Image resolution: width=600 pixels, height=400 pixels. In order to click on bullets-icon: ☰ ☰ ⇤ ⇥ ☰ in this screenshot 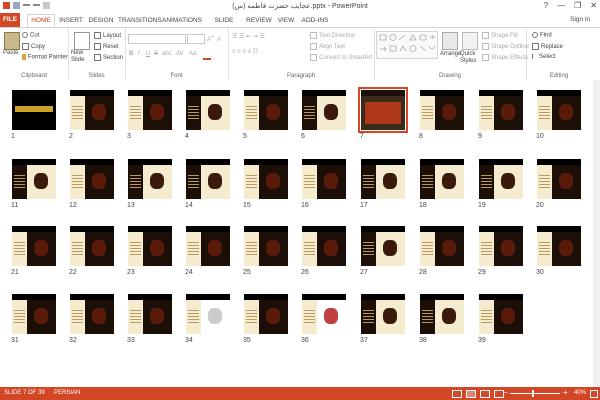, I will do `click(248, 36)`.